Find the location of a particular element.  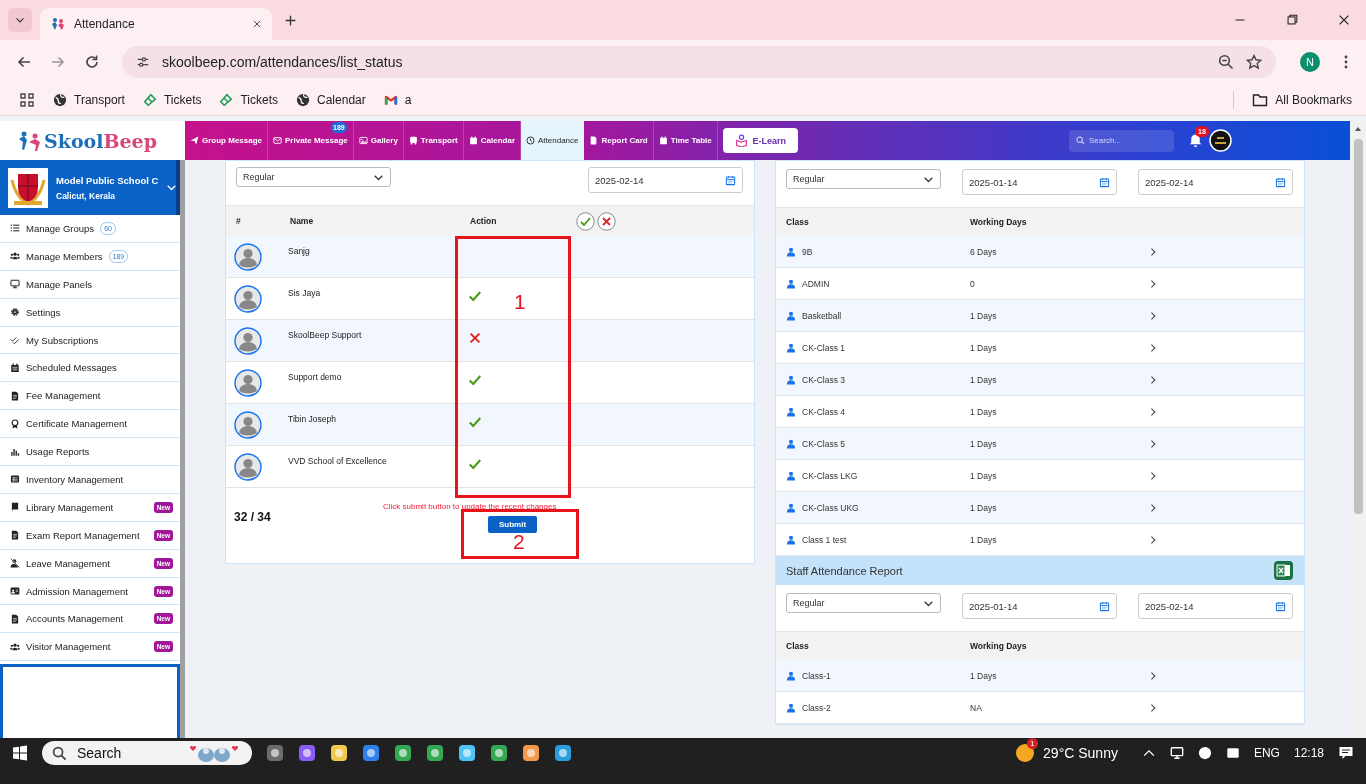

restore-icon is located at coordinates (1292, 20).